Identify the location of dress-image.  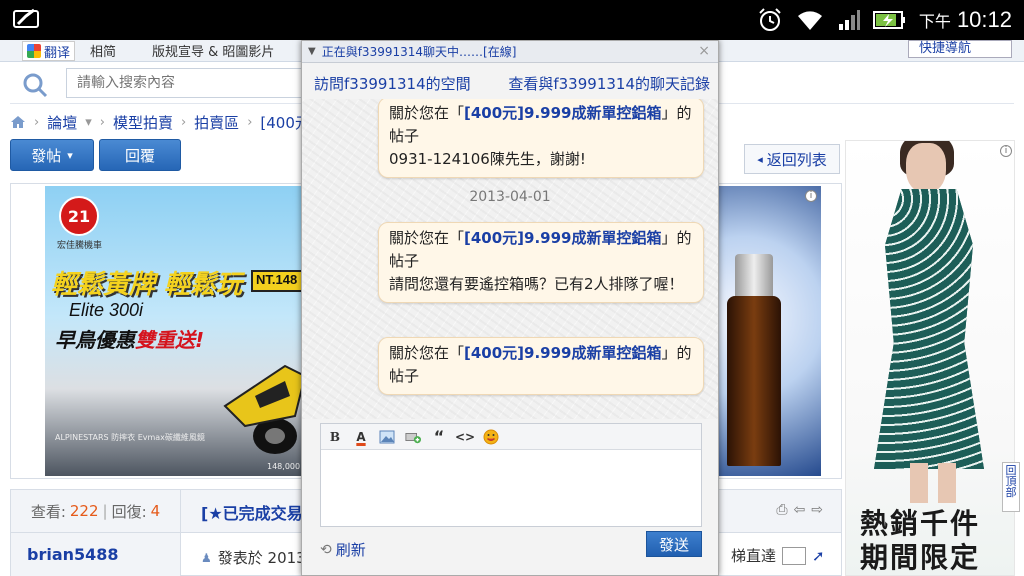
(929, 329).